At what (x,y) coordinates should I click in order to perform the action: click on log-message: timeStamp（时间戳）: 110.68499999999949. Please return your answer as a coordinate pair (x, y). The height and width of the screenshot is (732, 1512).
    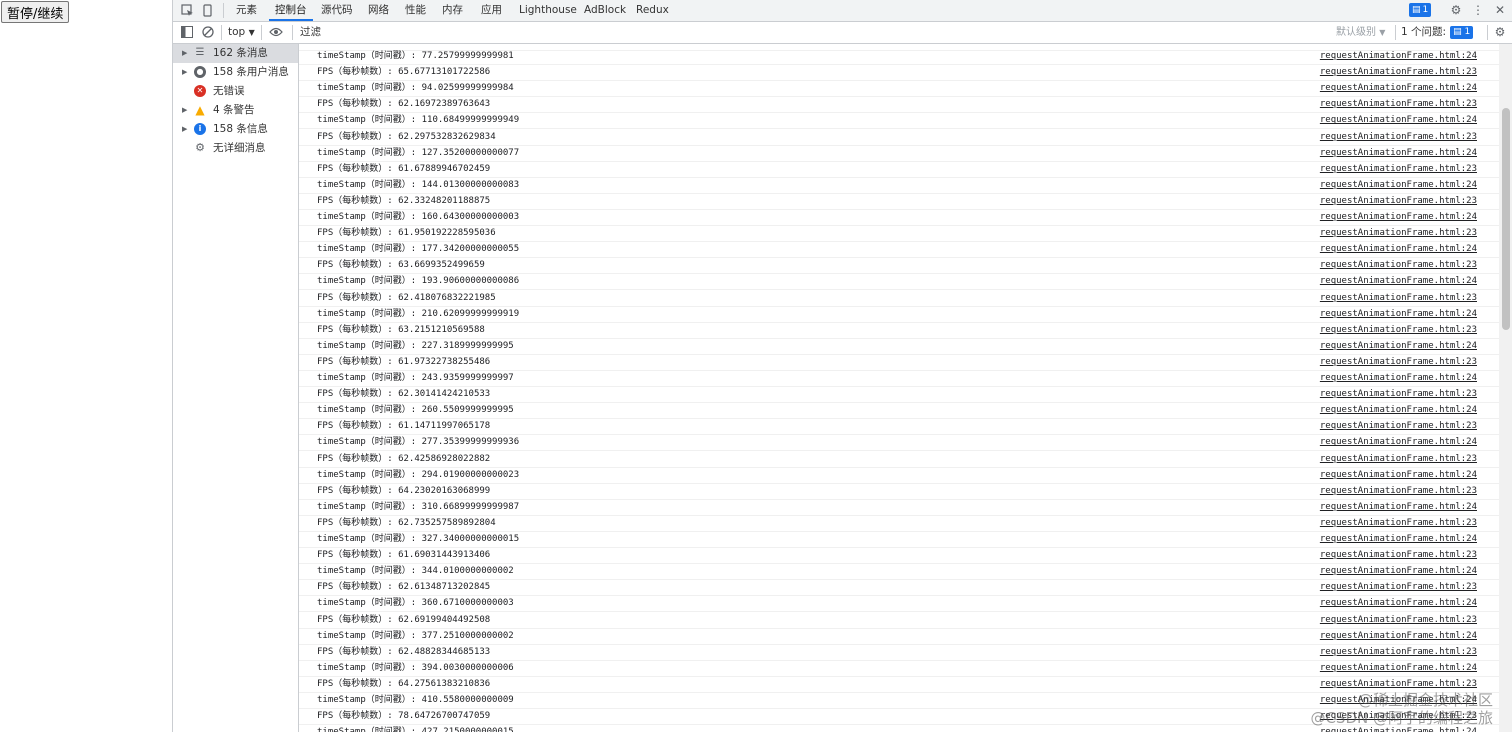
    Looking at the image, I should click on (418, 120).